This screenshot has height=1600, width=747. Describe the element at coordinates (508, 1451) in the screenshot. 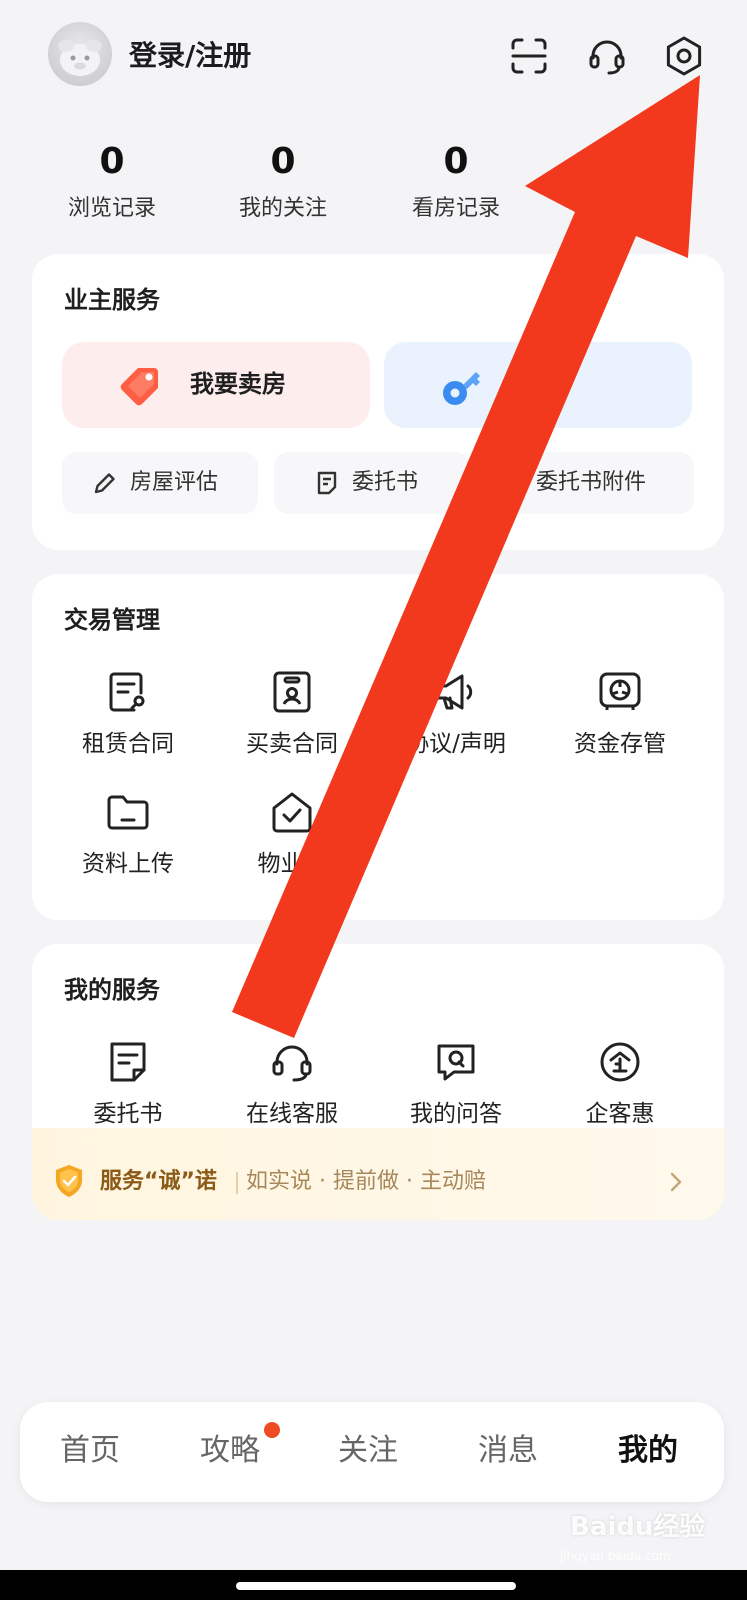

I see `tab-messages: 消息` at that location.